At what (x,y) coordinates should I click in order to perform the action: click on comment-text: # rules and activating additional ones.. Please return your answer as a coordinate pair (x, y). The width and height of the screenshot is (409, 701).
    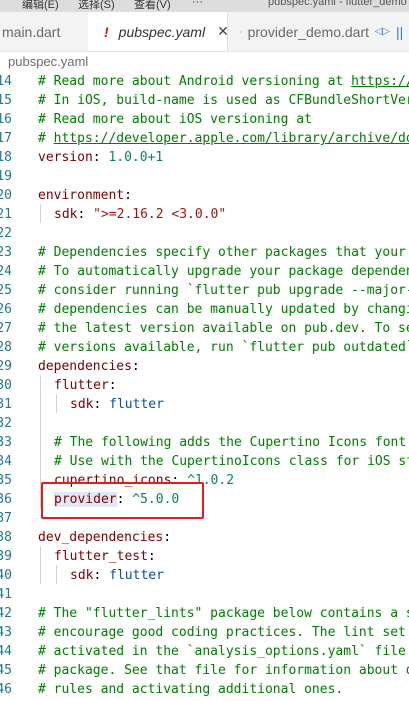
    Looking at the image, I should click on (191, 689).